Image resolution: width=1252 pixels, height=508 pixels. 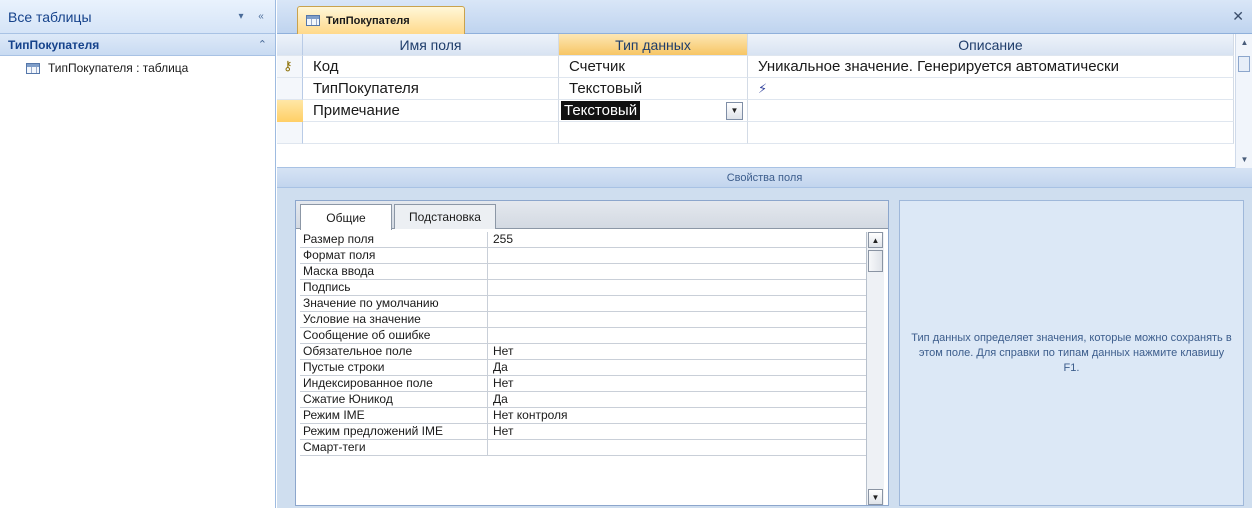 What do you see at coordinates (653, 89) in the screenshot?
I see `data-type-cell: Текстовый` at bounding box center [653, 89].